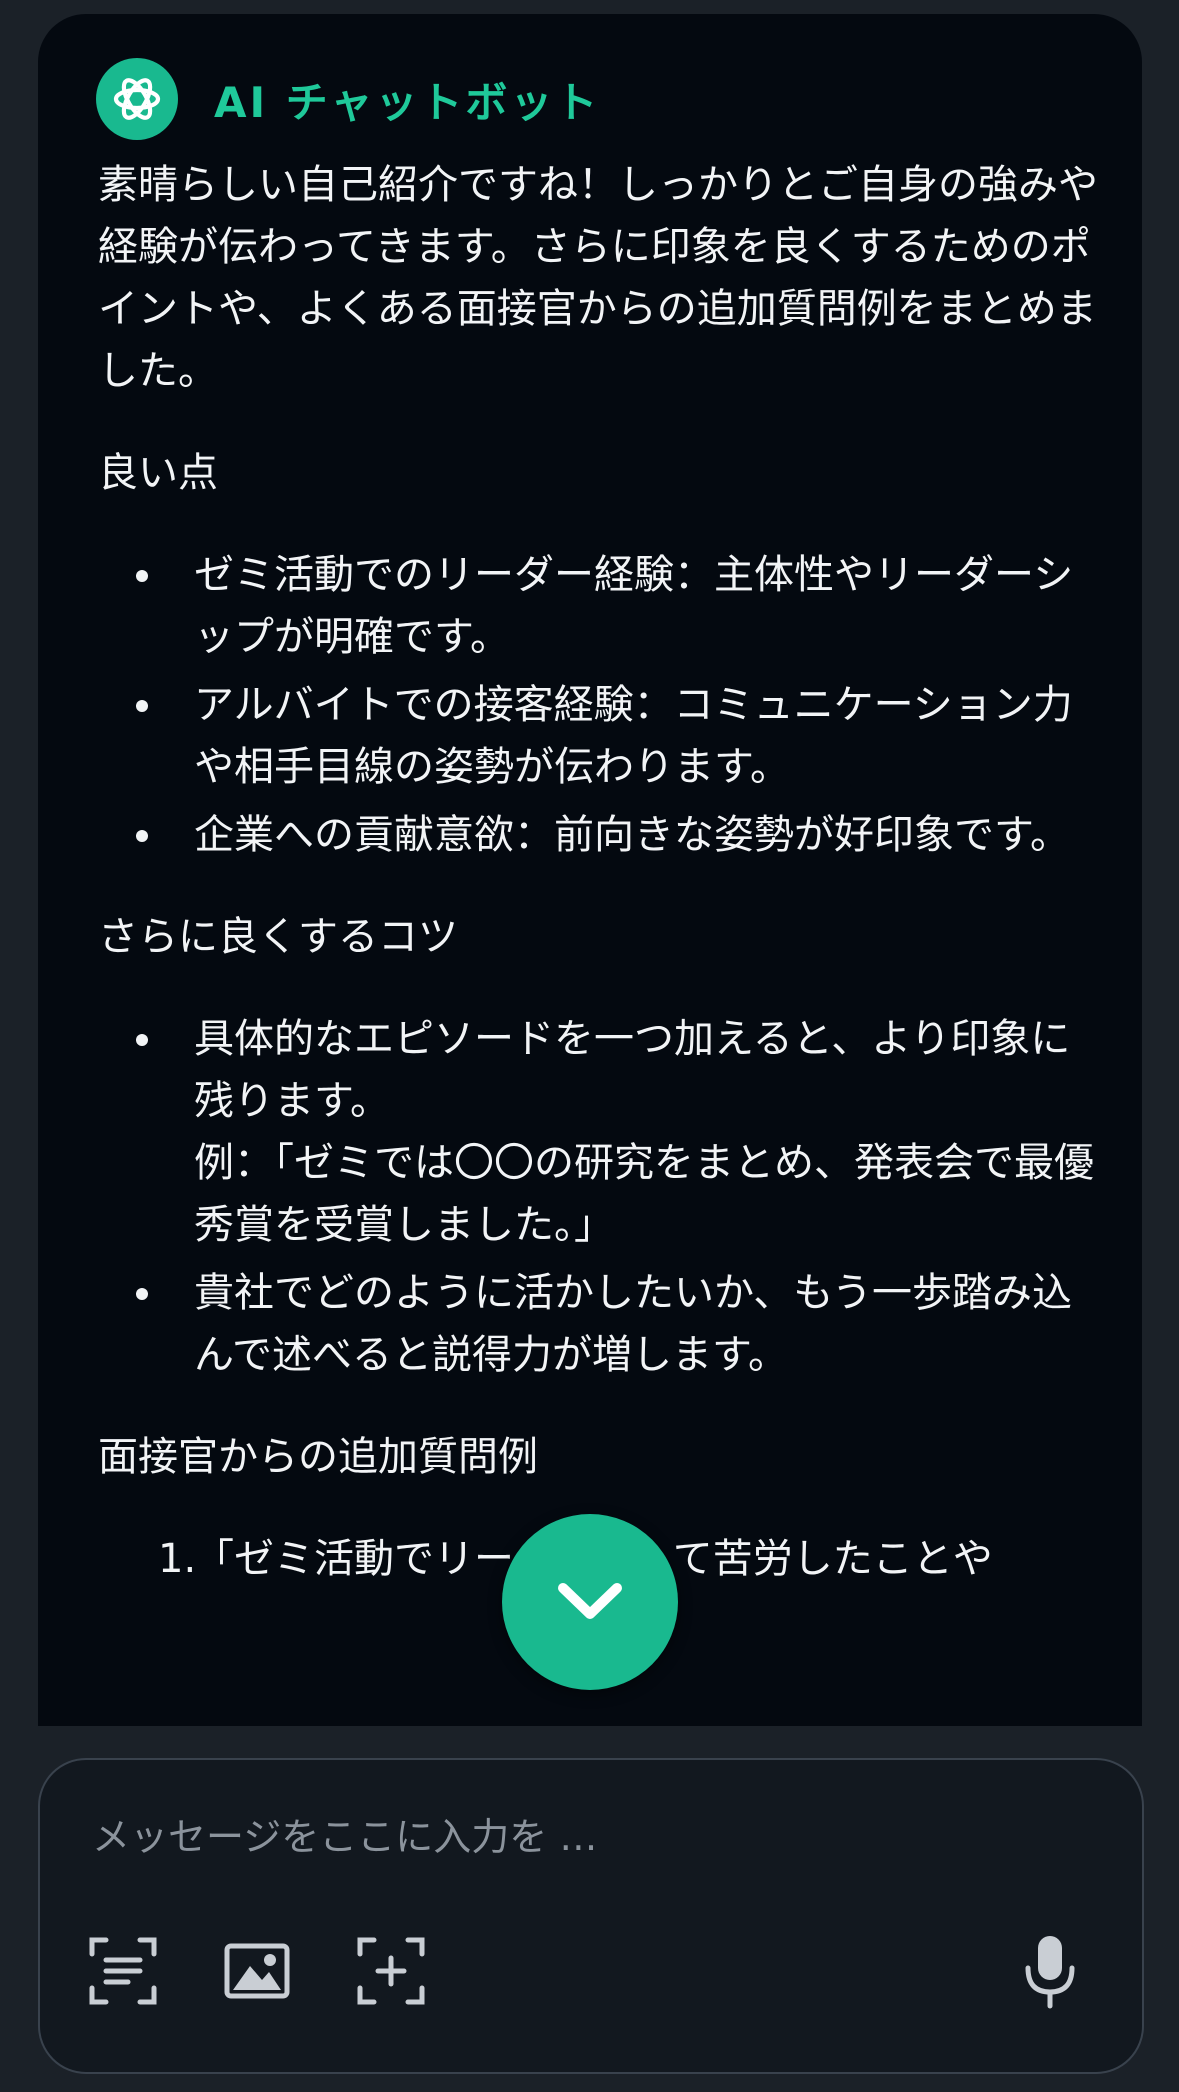 This screenshot has height=2092, width=1179. What do you see at coordinates (589, 7) in the screenshot?
I see `top-strip` at bounding box center [589, 7].